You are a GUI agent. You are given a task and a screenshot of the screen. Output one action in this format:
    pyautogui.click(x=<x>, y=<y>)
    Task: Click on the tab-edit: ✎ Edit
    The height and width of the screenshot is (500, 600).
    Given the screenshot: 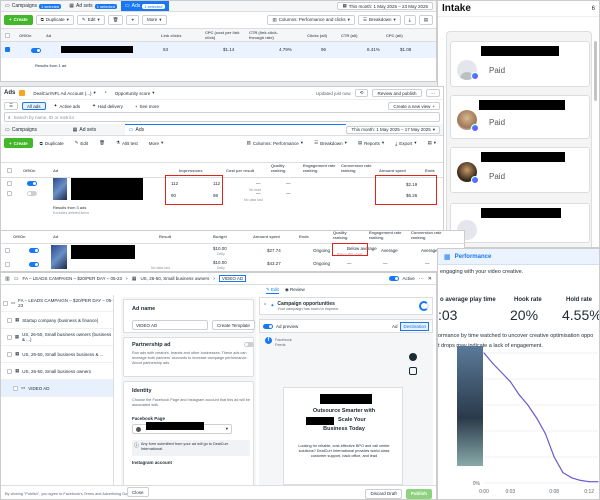 What is the action you would take?
    pyautogui.click(x=272, y=290)
    